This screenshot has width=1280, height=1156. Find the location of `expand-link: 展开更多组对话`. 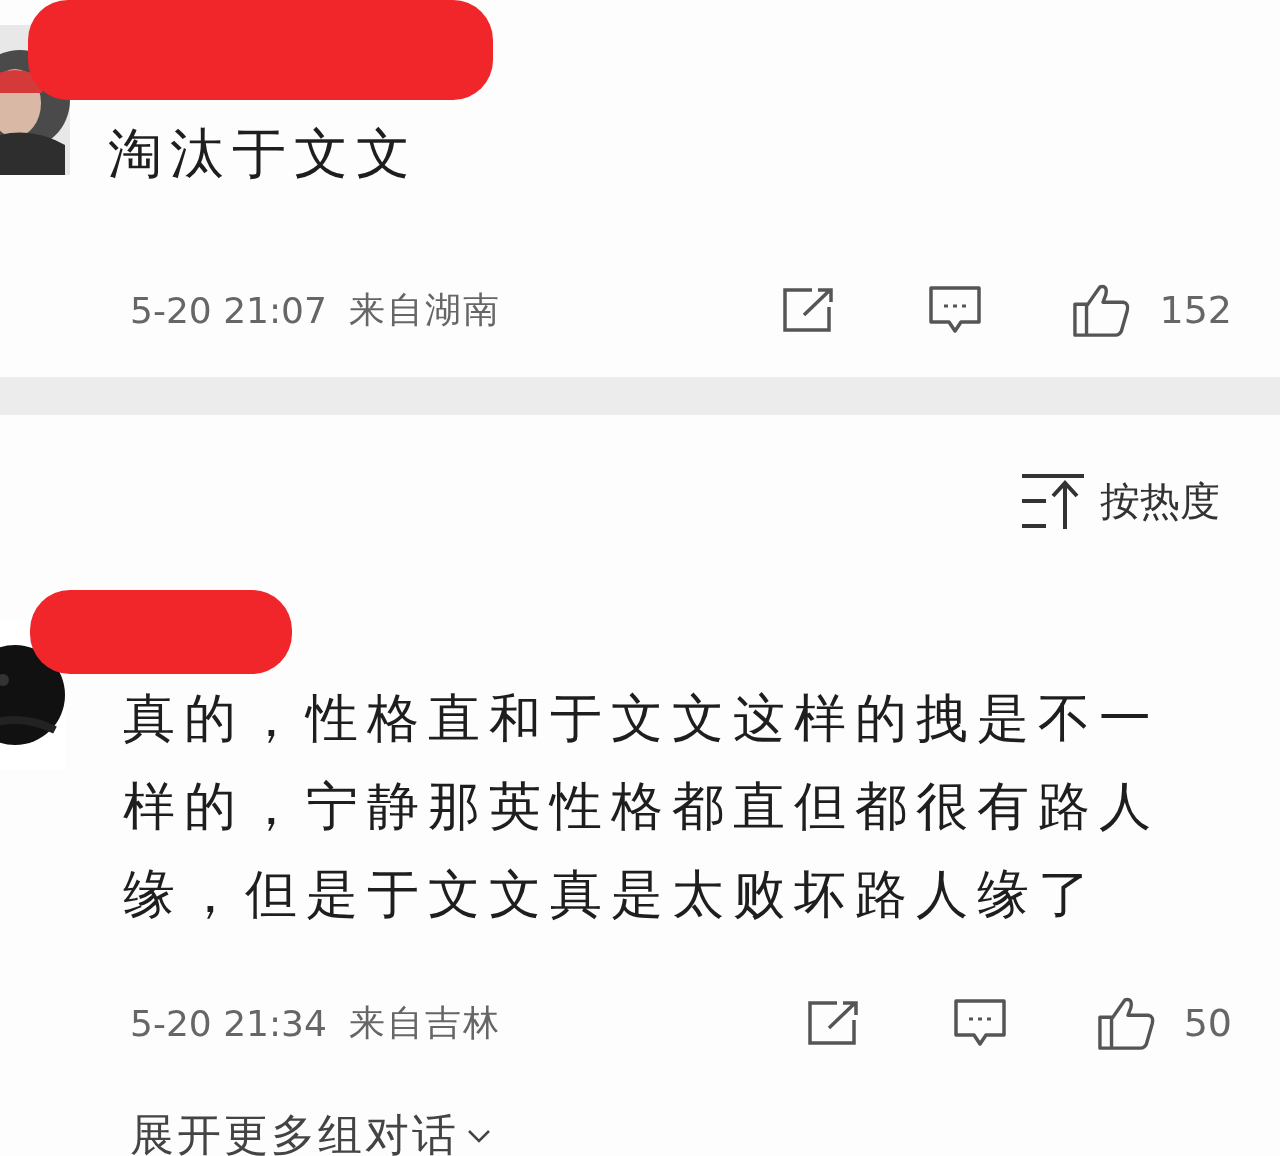

expand-link: 展开更多组对话 is located at coordinates (310, 1131).